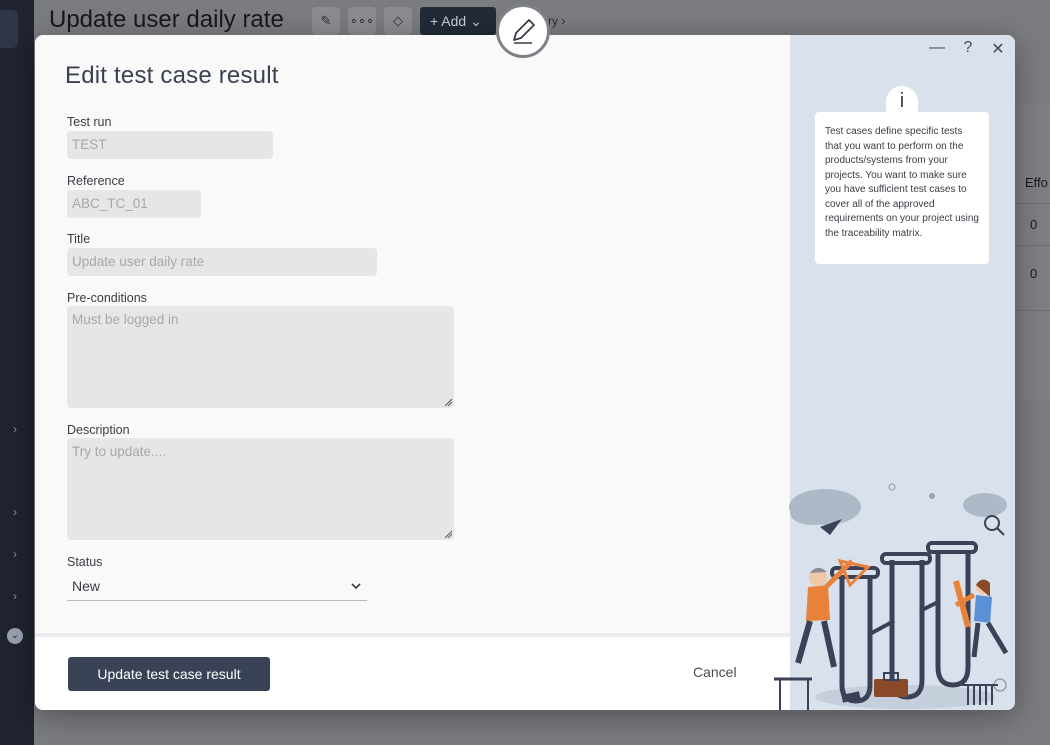  I want to click on test-run-field: TEST, so click(170, 145).